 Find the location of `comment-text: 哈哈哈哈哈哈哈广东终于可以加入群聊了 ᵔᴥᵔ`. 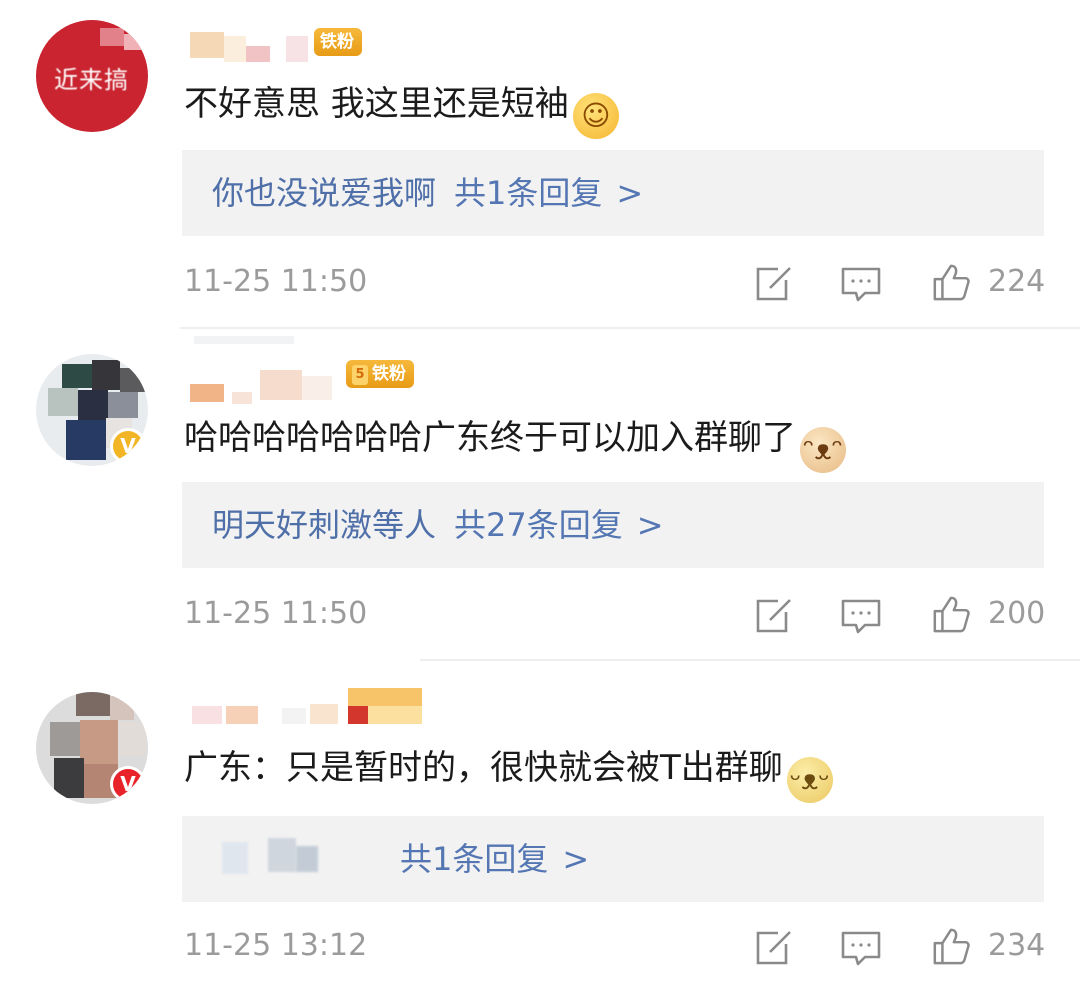

comment-text: 哈哈哈哈哈哈哈广东终于可以加入群聊了 ᵔᴥᵔ is located at coordinates (515, 444).